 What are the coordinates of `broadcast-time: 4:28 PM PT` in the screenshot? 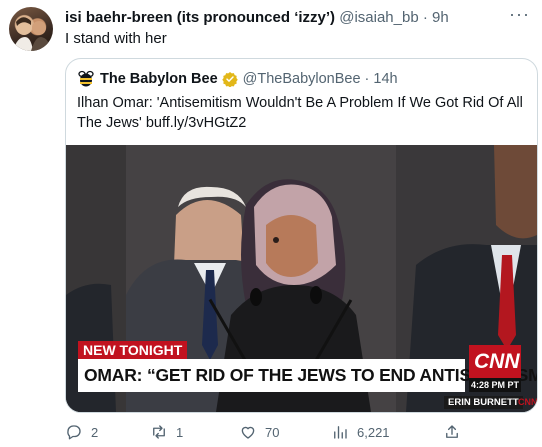 It's located at (495, 385).